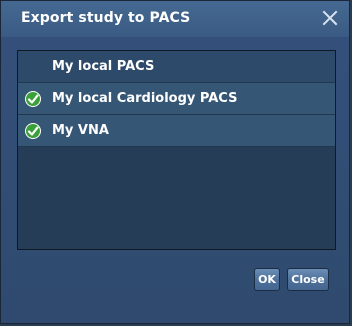 This screenshot has width=352, height=326. I want to click on list-item-label: My VNA, so click(80, 130).